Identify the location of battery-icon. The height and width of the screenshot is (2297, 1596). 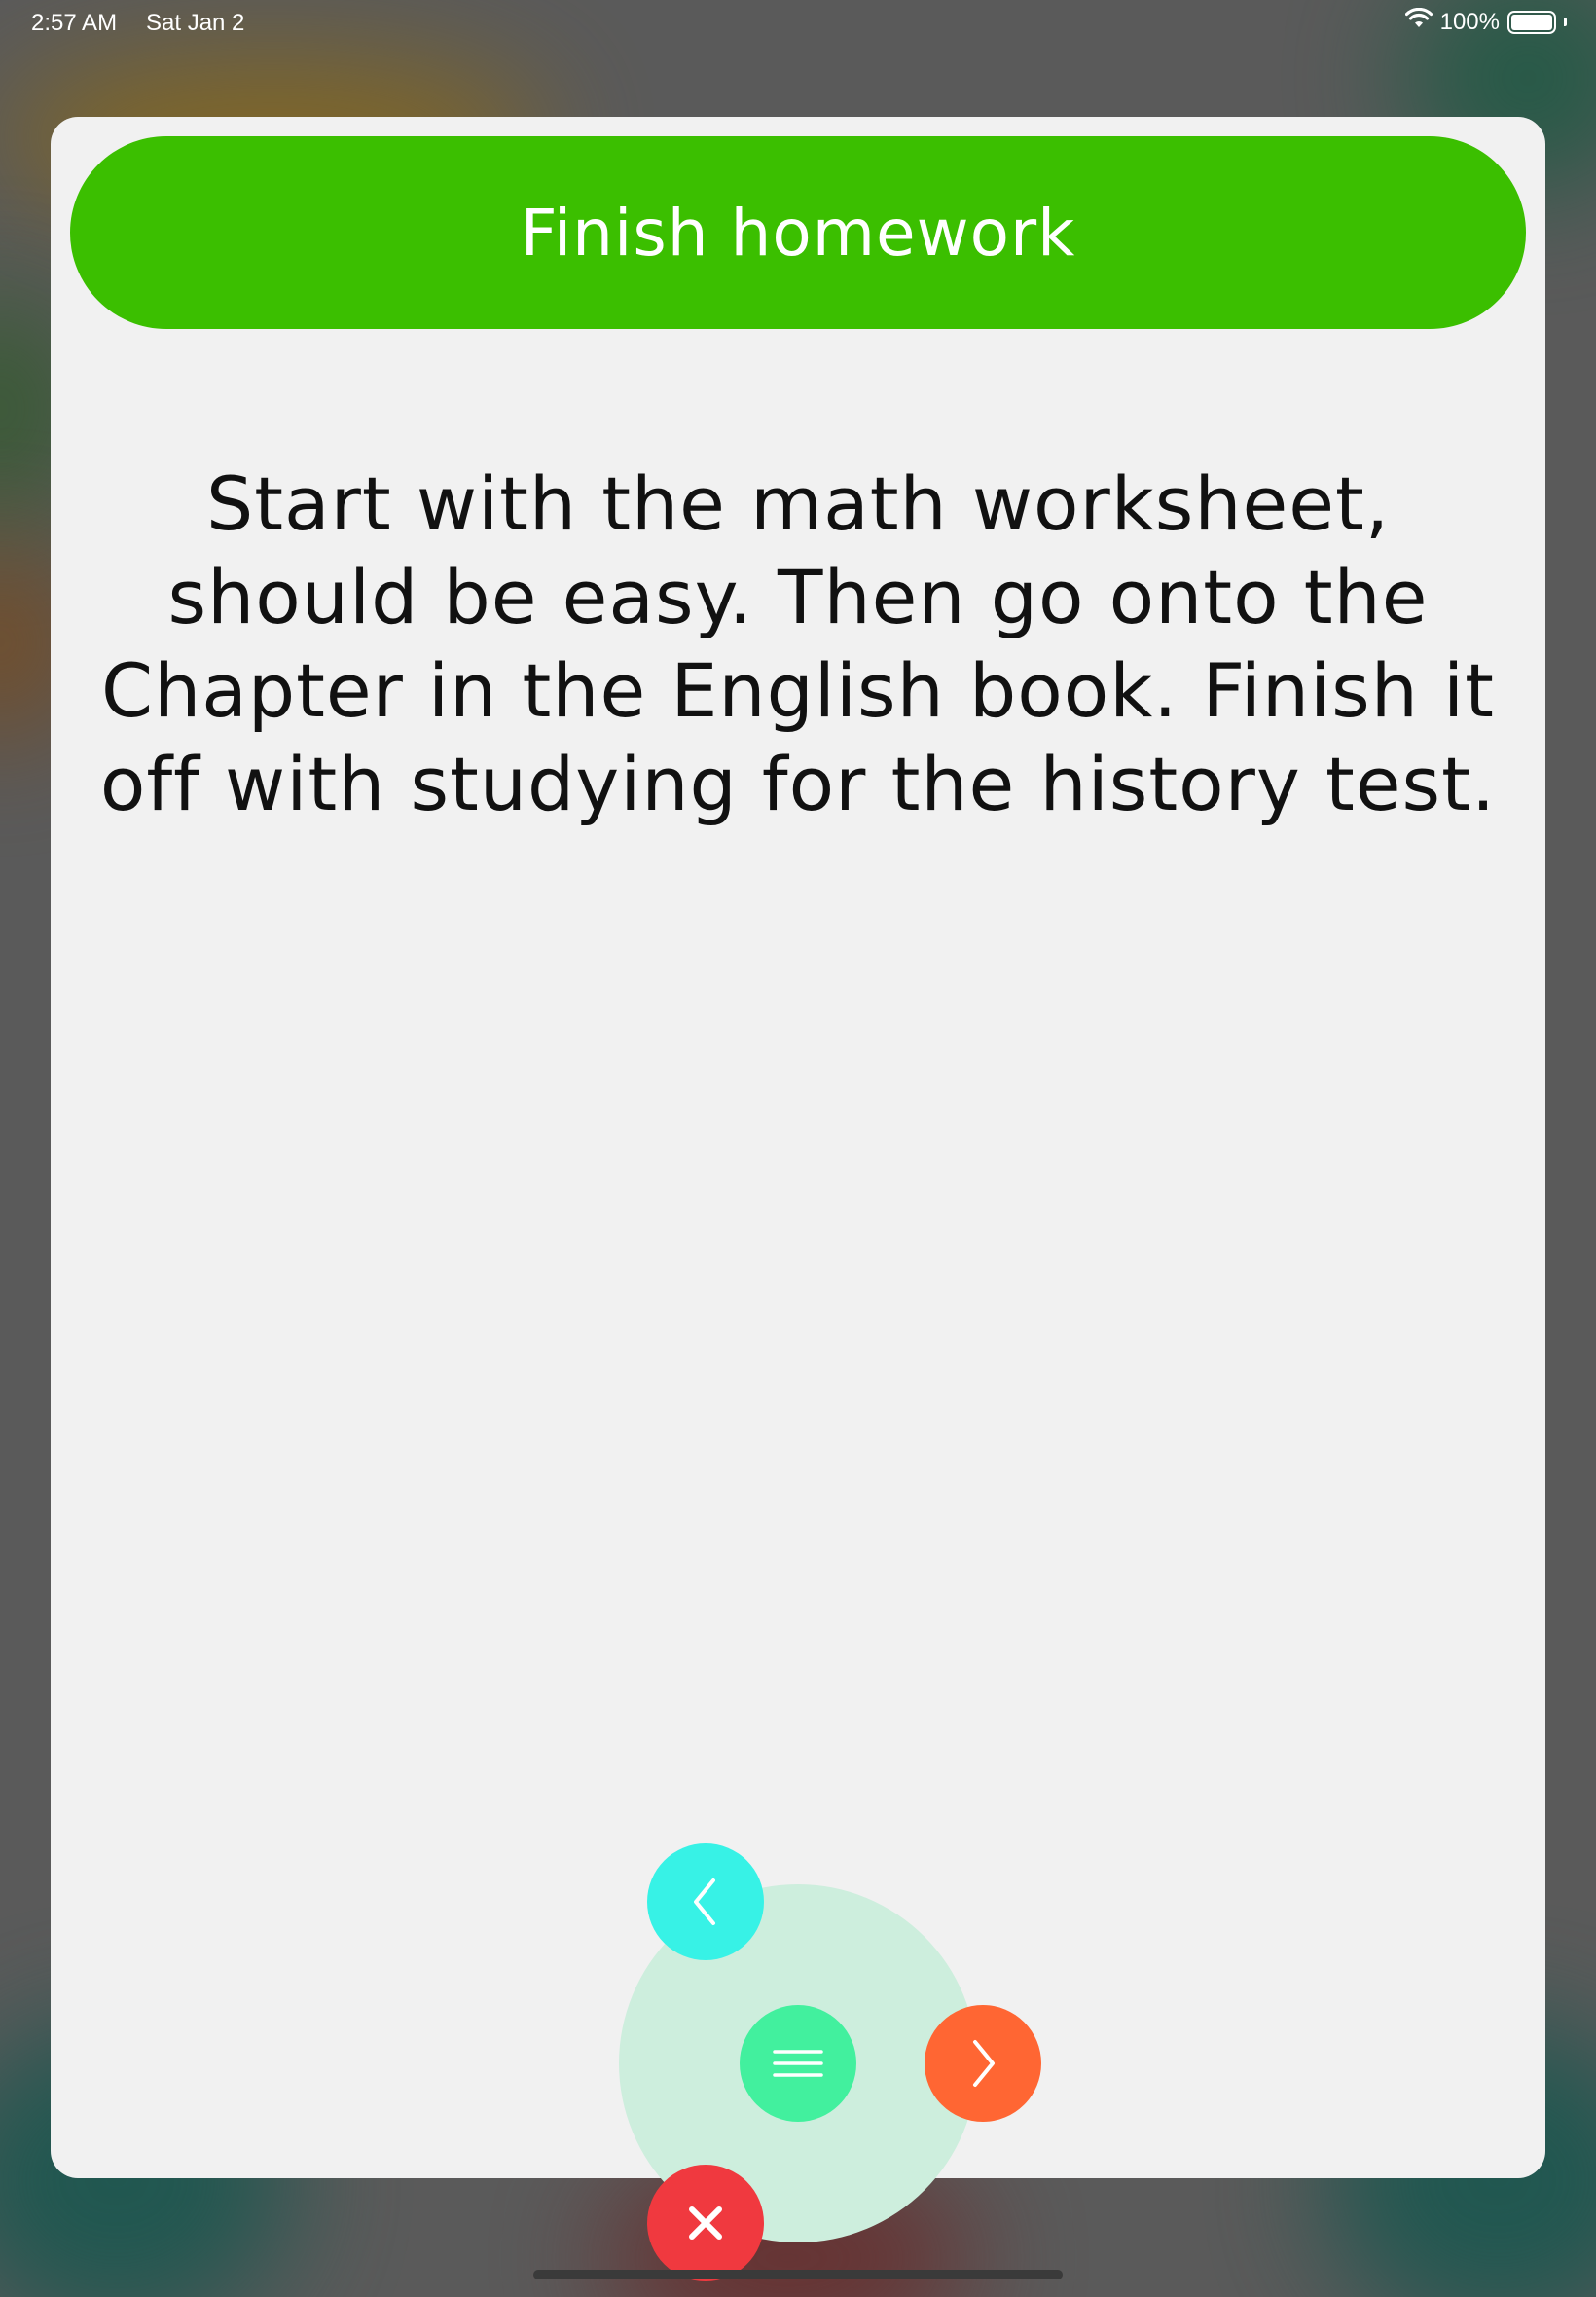
(1532, 22).